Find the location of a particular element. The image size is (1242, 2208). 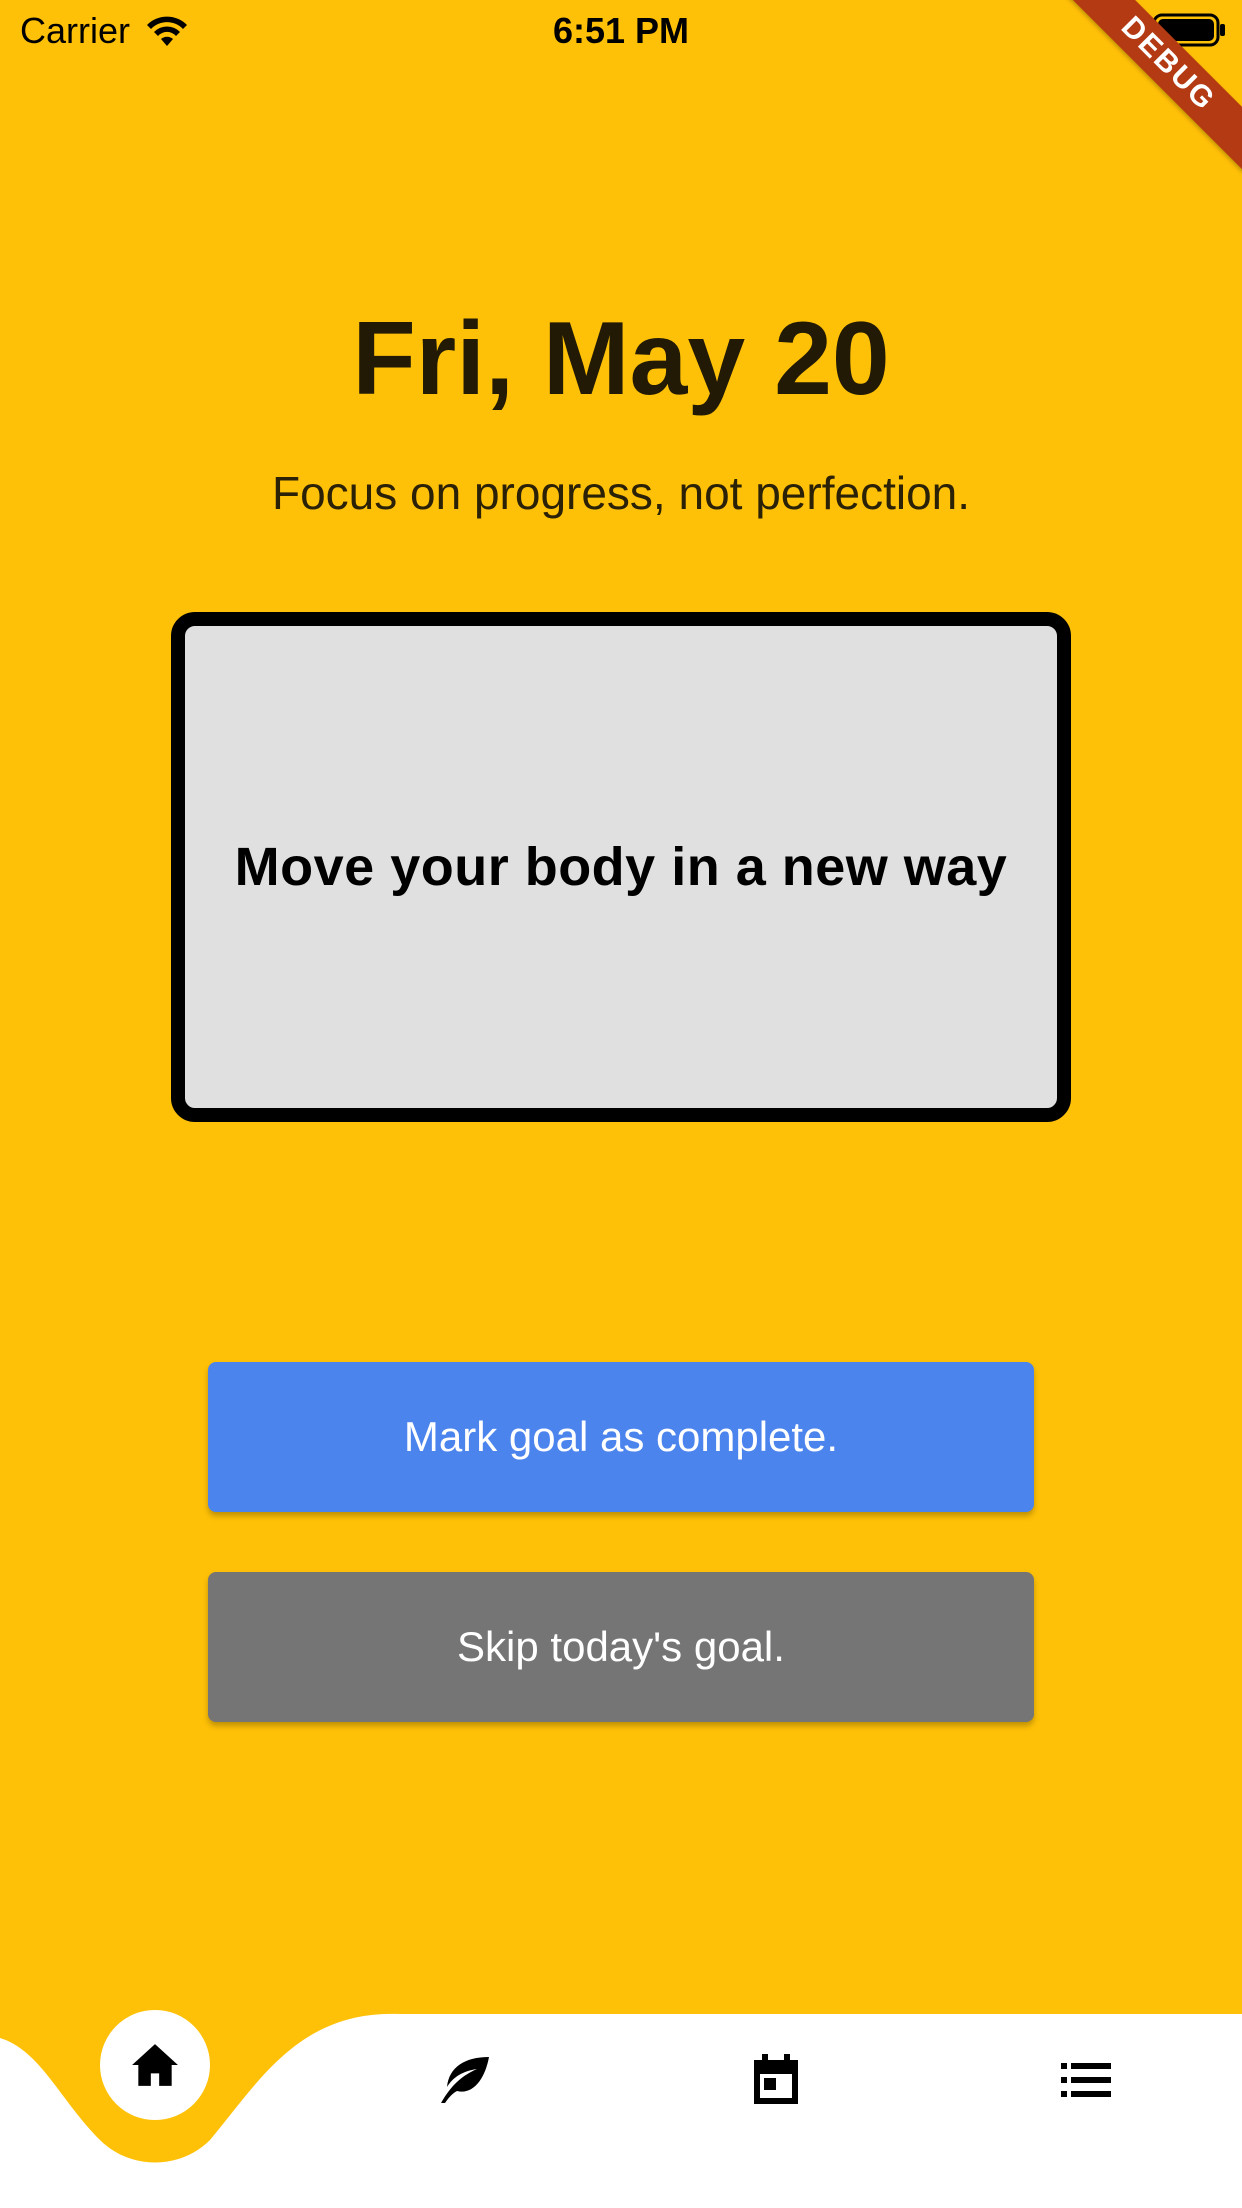

bottom-nav is located at coordinates (621, 2099).